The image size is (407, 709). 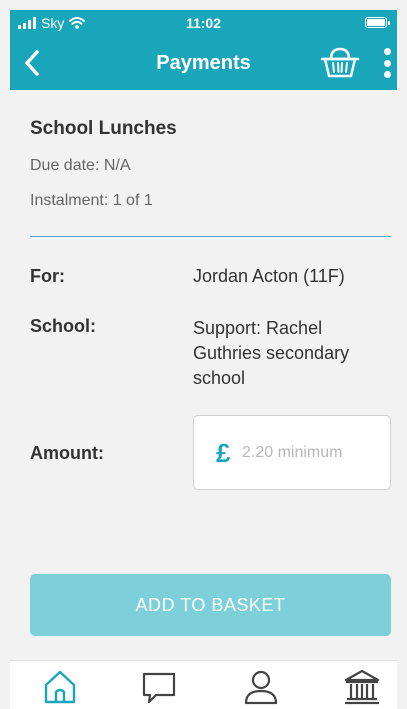 I want to click on status-time: 11:02, so click(x=203, y=23).